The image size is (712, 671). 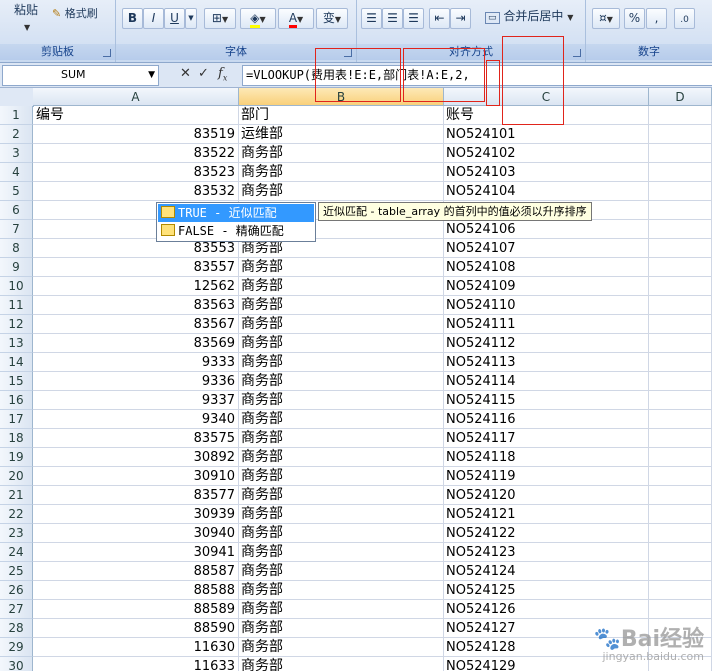 I want to click on row-header: 9, so click(x=16, y=267).